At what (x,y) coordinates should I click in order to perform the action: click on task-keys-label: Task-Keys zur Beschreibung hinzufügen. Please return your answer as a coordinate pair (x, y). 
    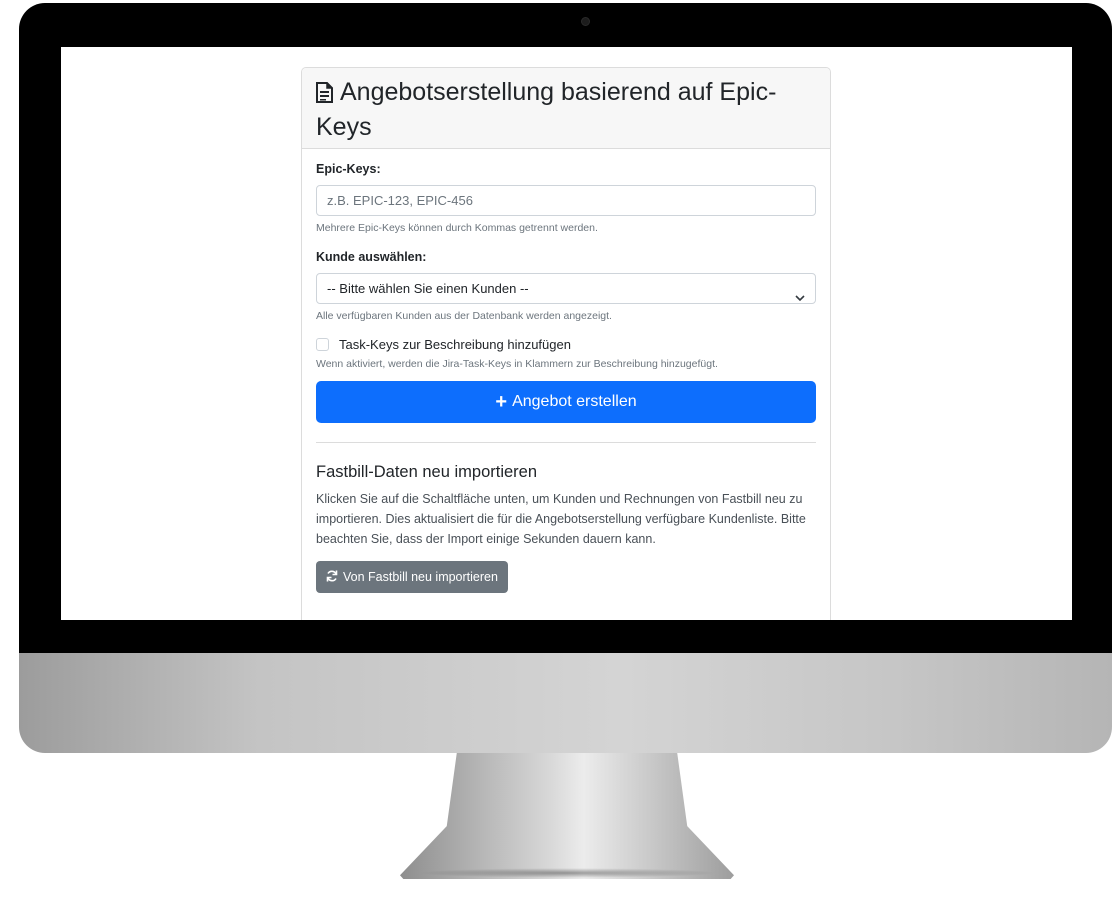
    Looking at the image, I should click on (455, 344).